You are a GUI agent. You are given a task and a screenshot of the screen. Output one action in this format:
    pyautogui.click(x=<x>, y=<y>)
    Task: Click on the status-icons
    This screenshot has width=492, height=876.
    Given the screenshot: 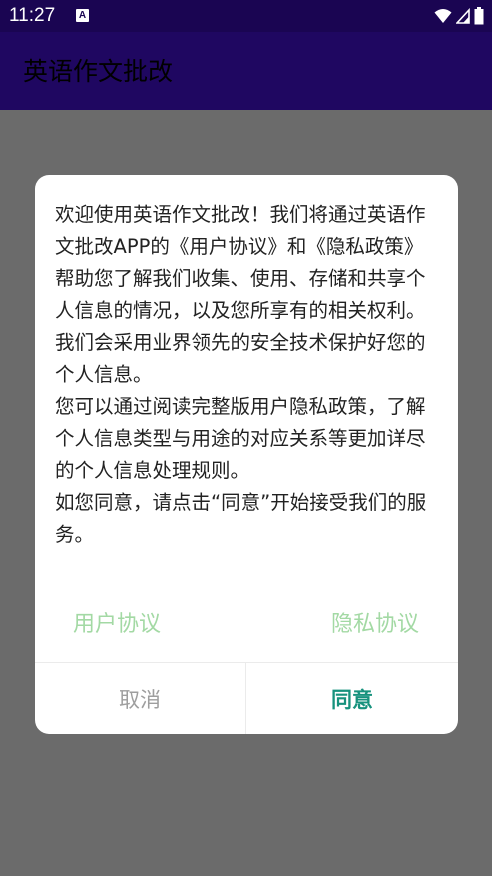 What is the action you would take?
    pyautogui.click(x=459, y=16)
    